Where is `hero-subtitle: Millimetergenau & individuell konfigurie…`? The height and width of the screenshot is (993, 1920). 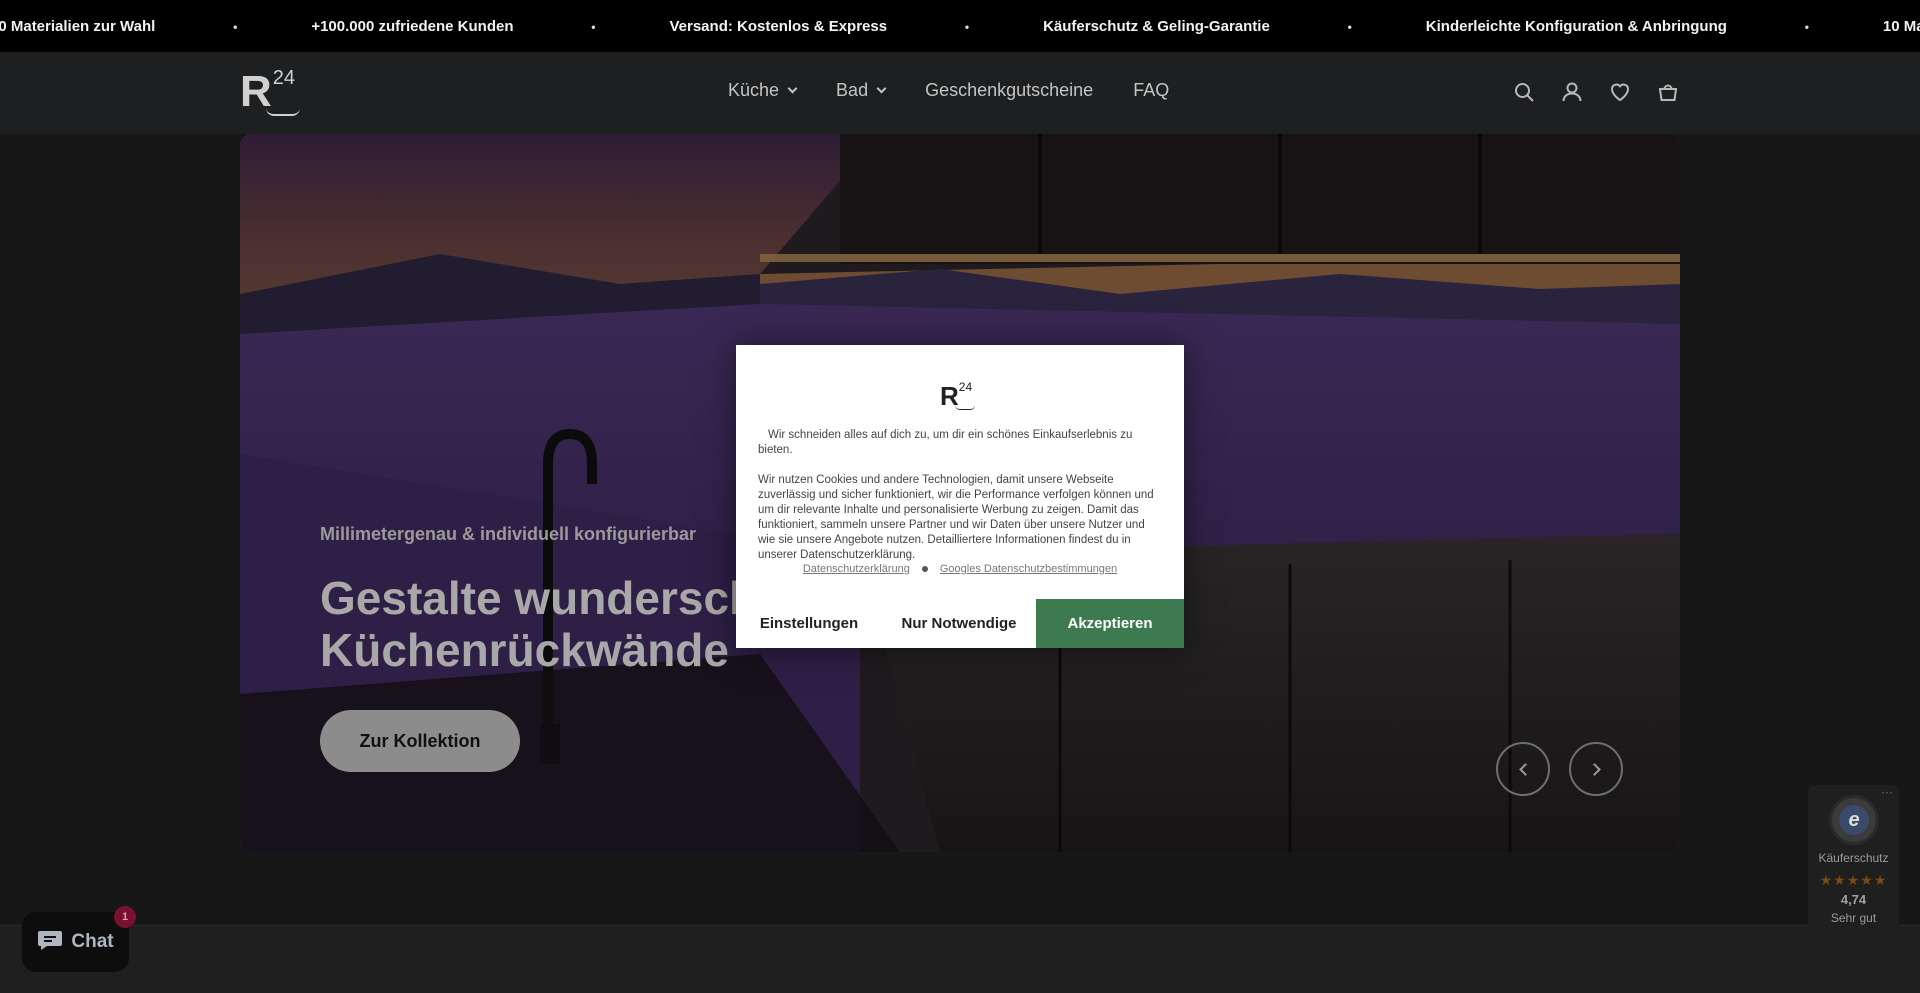 hero-subtitle: Millimetergenau & individuell konfigurie… is located at coordinates (508, 534).